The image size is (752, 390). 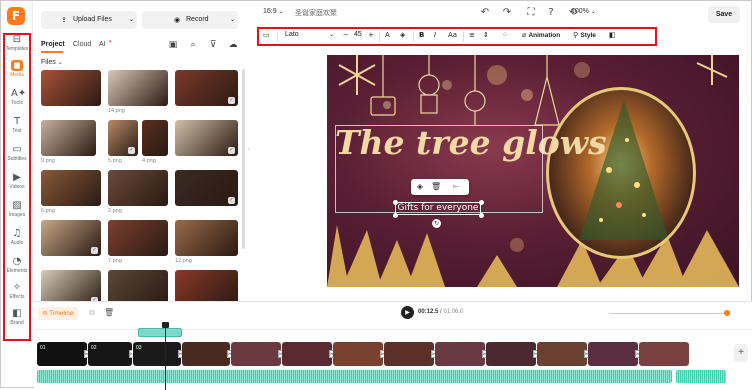 I want to click on filter-icon: ⊽, so click(x=213, y=45).